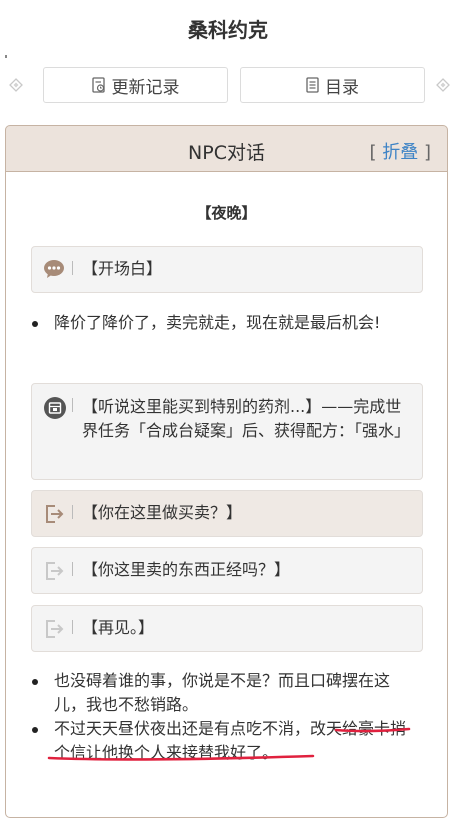 The image size is (456, 830). Describe the element at coordinates (229, 744) in the screenshot. I see `red-underline-annotation` at that location.